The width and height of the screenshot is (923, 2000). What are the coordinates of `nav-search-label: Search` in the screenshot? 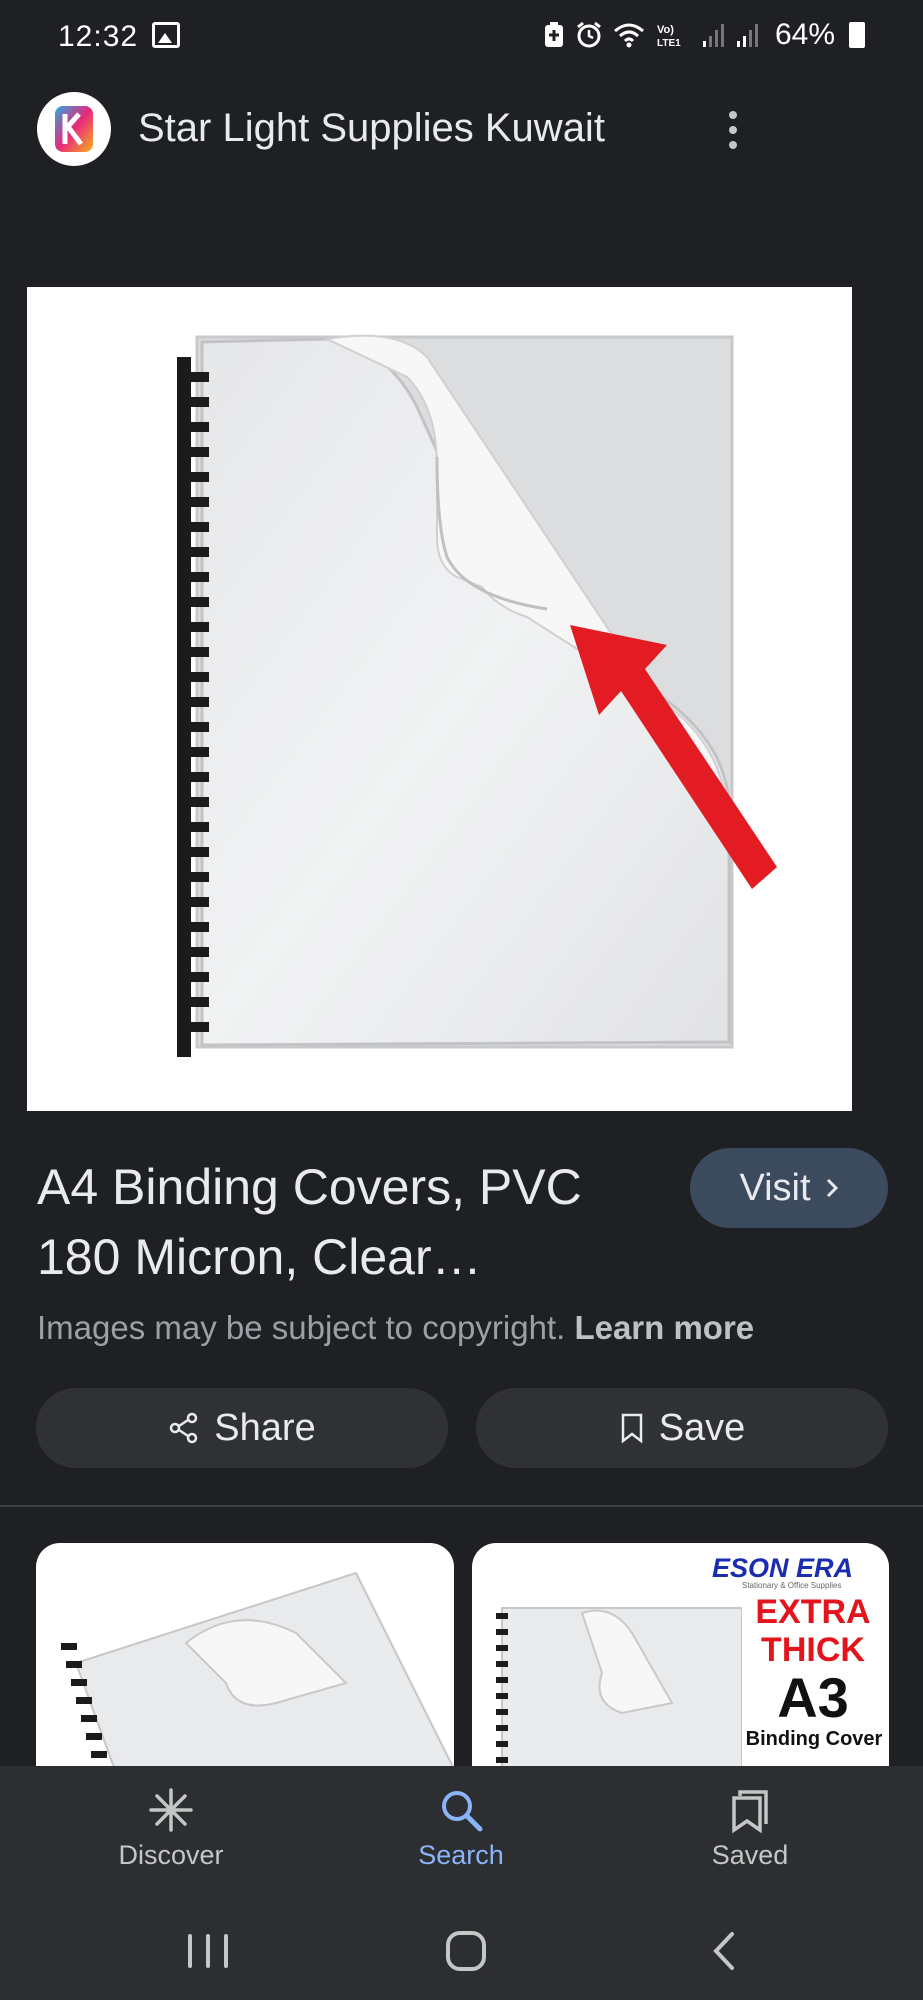 It's located at (461, 1855).